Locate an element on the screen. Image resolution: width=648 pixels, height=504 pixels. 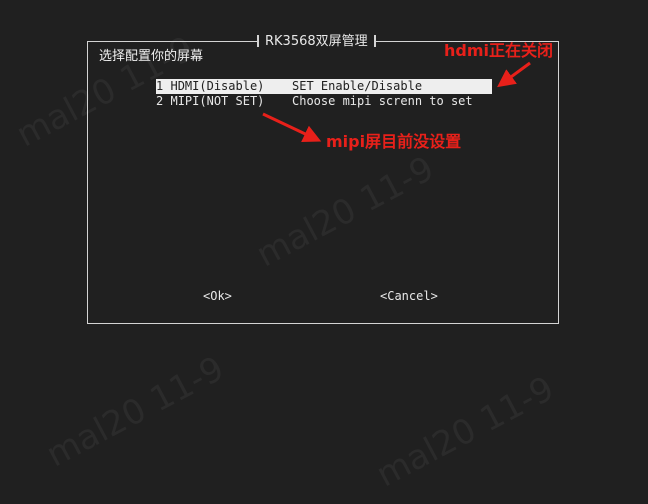
menu-item-mipi-tag: 2 MIPI(NOT SET) is located at coordinates (224, 101).